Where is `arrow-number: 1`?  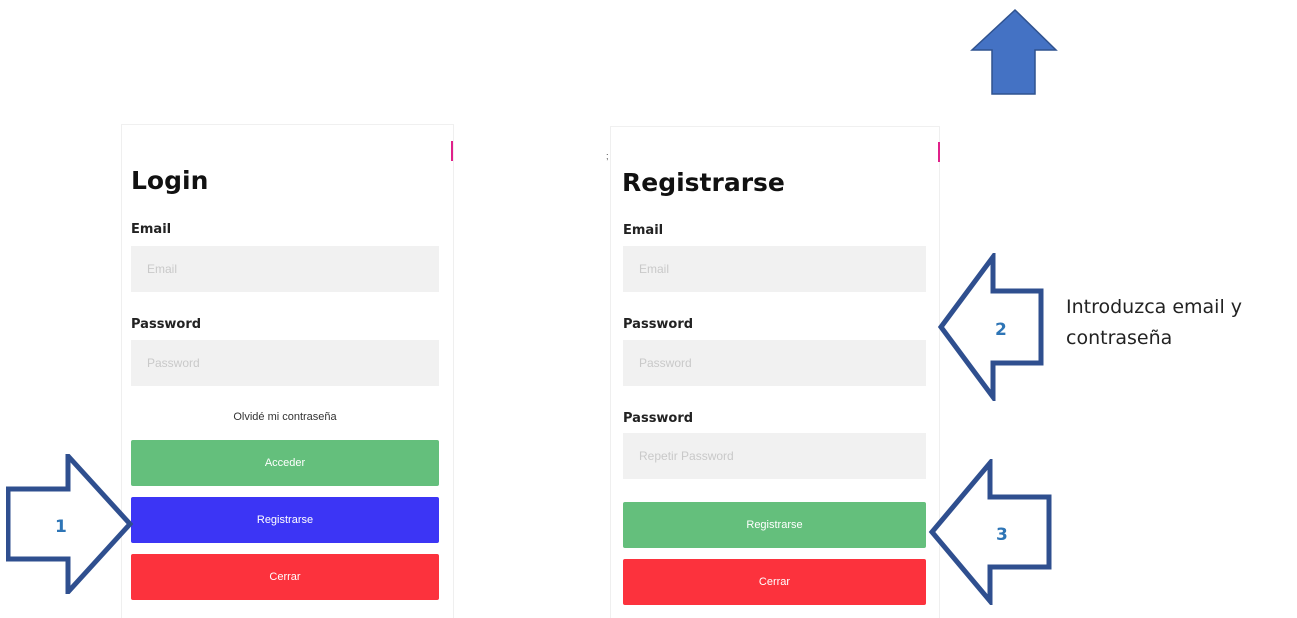
arrow-number: 1 is located at coordinates (61, 527).